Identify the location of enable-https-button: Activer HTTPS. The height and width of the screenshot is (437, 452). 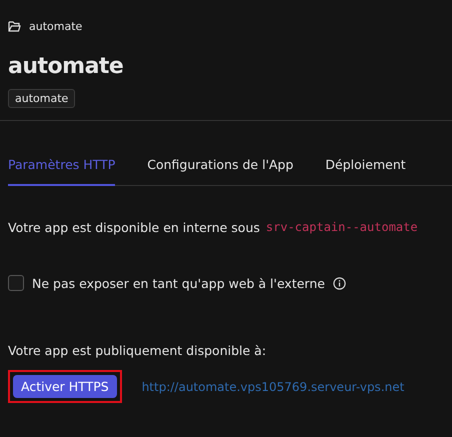
(65, 386).